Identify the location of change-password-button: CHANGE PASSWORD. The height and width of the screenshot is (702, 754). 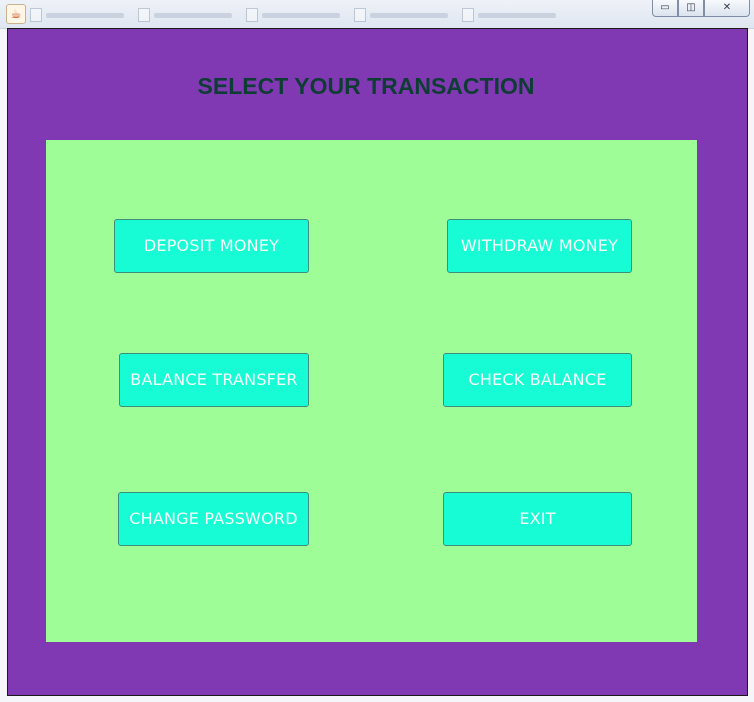
(213, 519).